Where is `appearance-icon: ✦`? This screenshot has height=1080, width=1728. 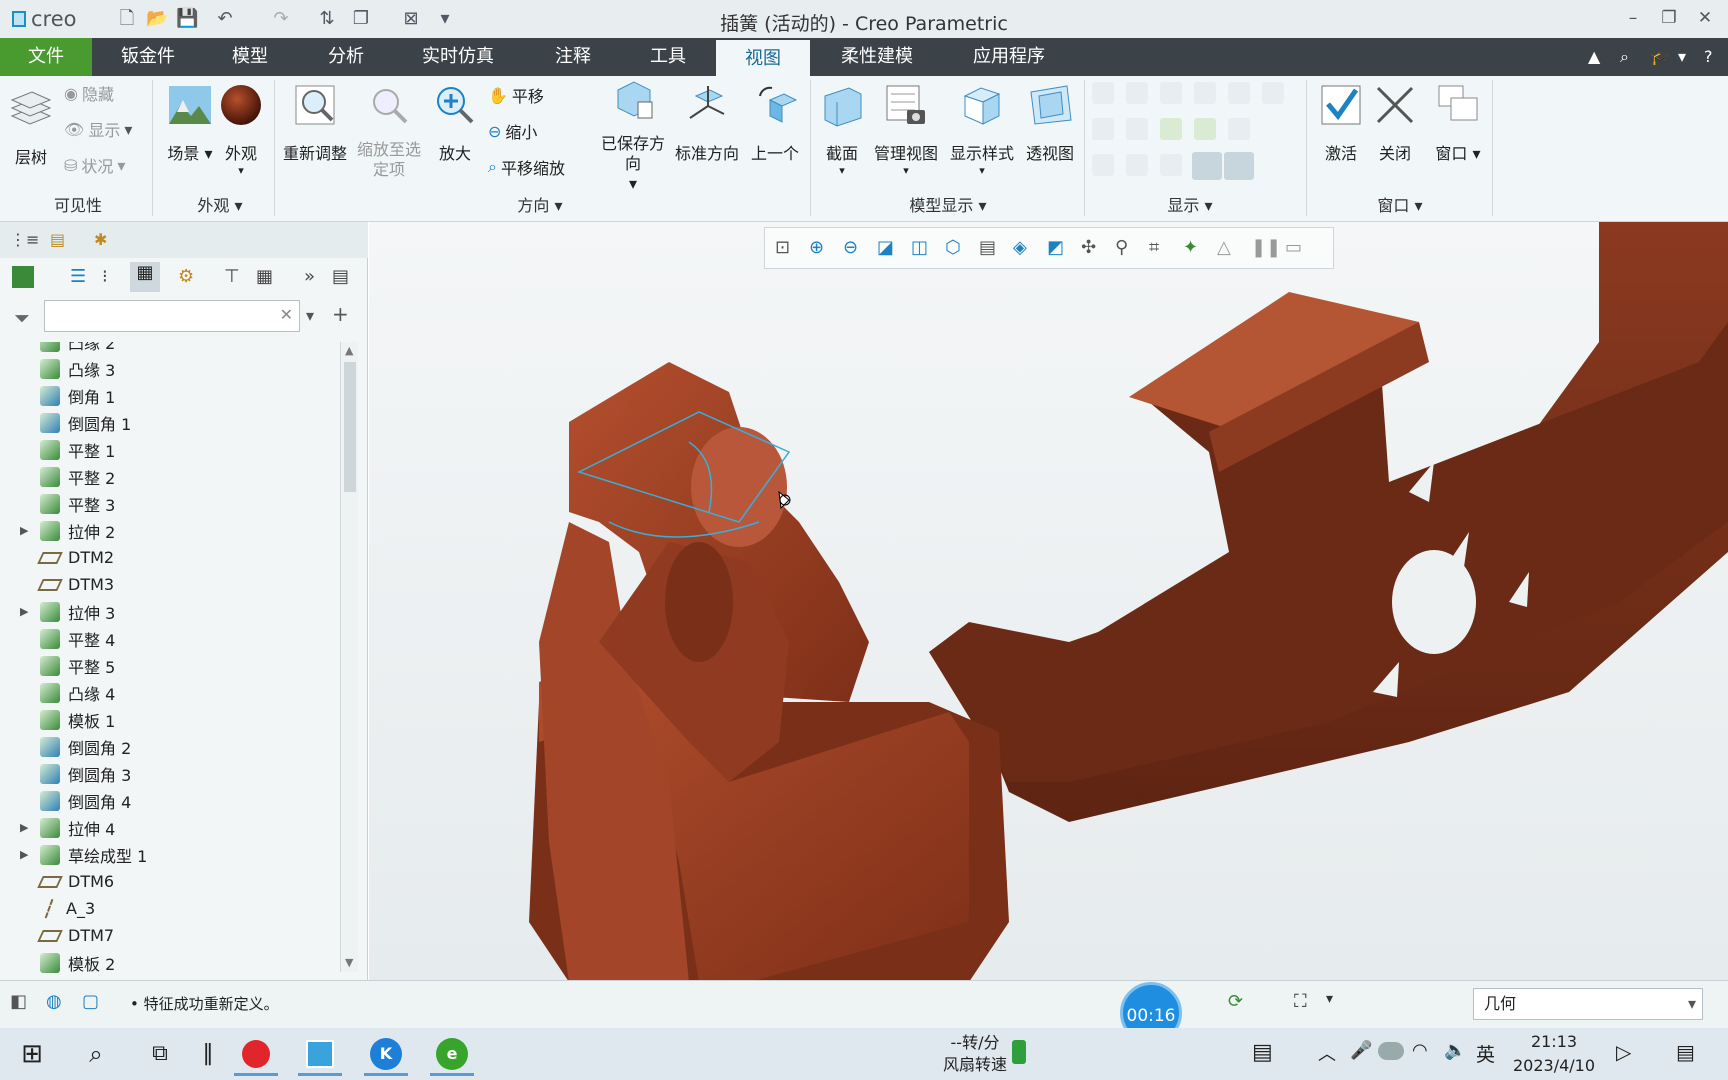 appearance-icon: ✦ is located at coordinates (1190, 247).